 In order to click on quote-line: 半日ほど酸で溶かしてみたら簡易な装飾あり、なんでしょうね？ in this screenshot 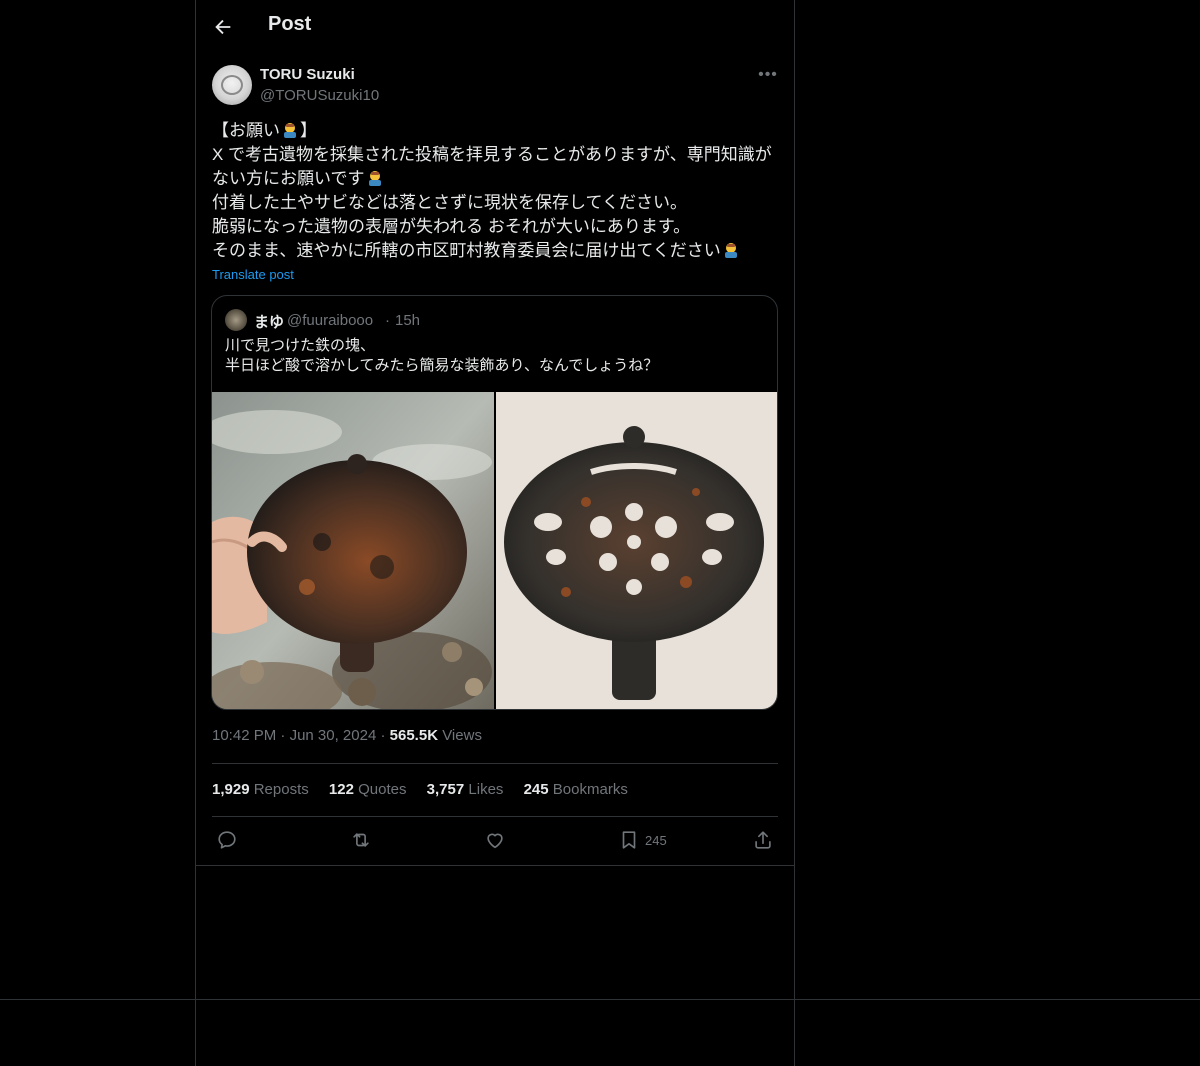, I will do `click(442, 365)`.